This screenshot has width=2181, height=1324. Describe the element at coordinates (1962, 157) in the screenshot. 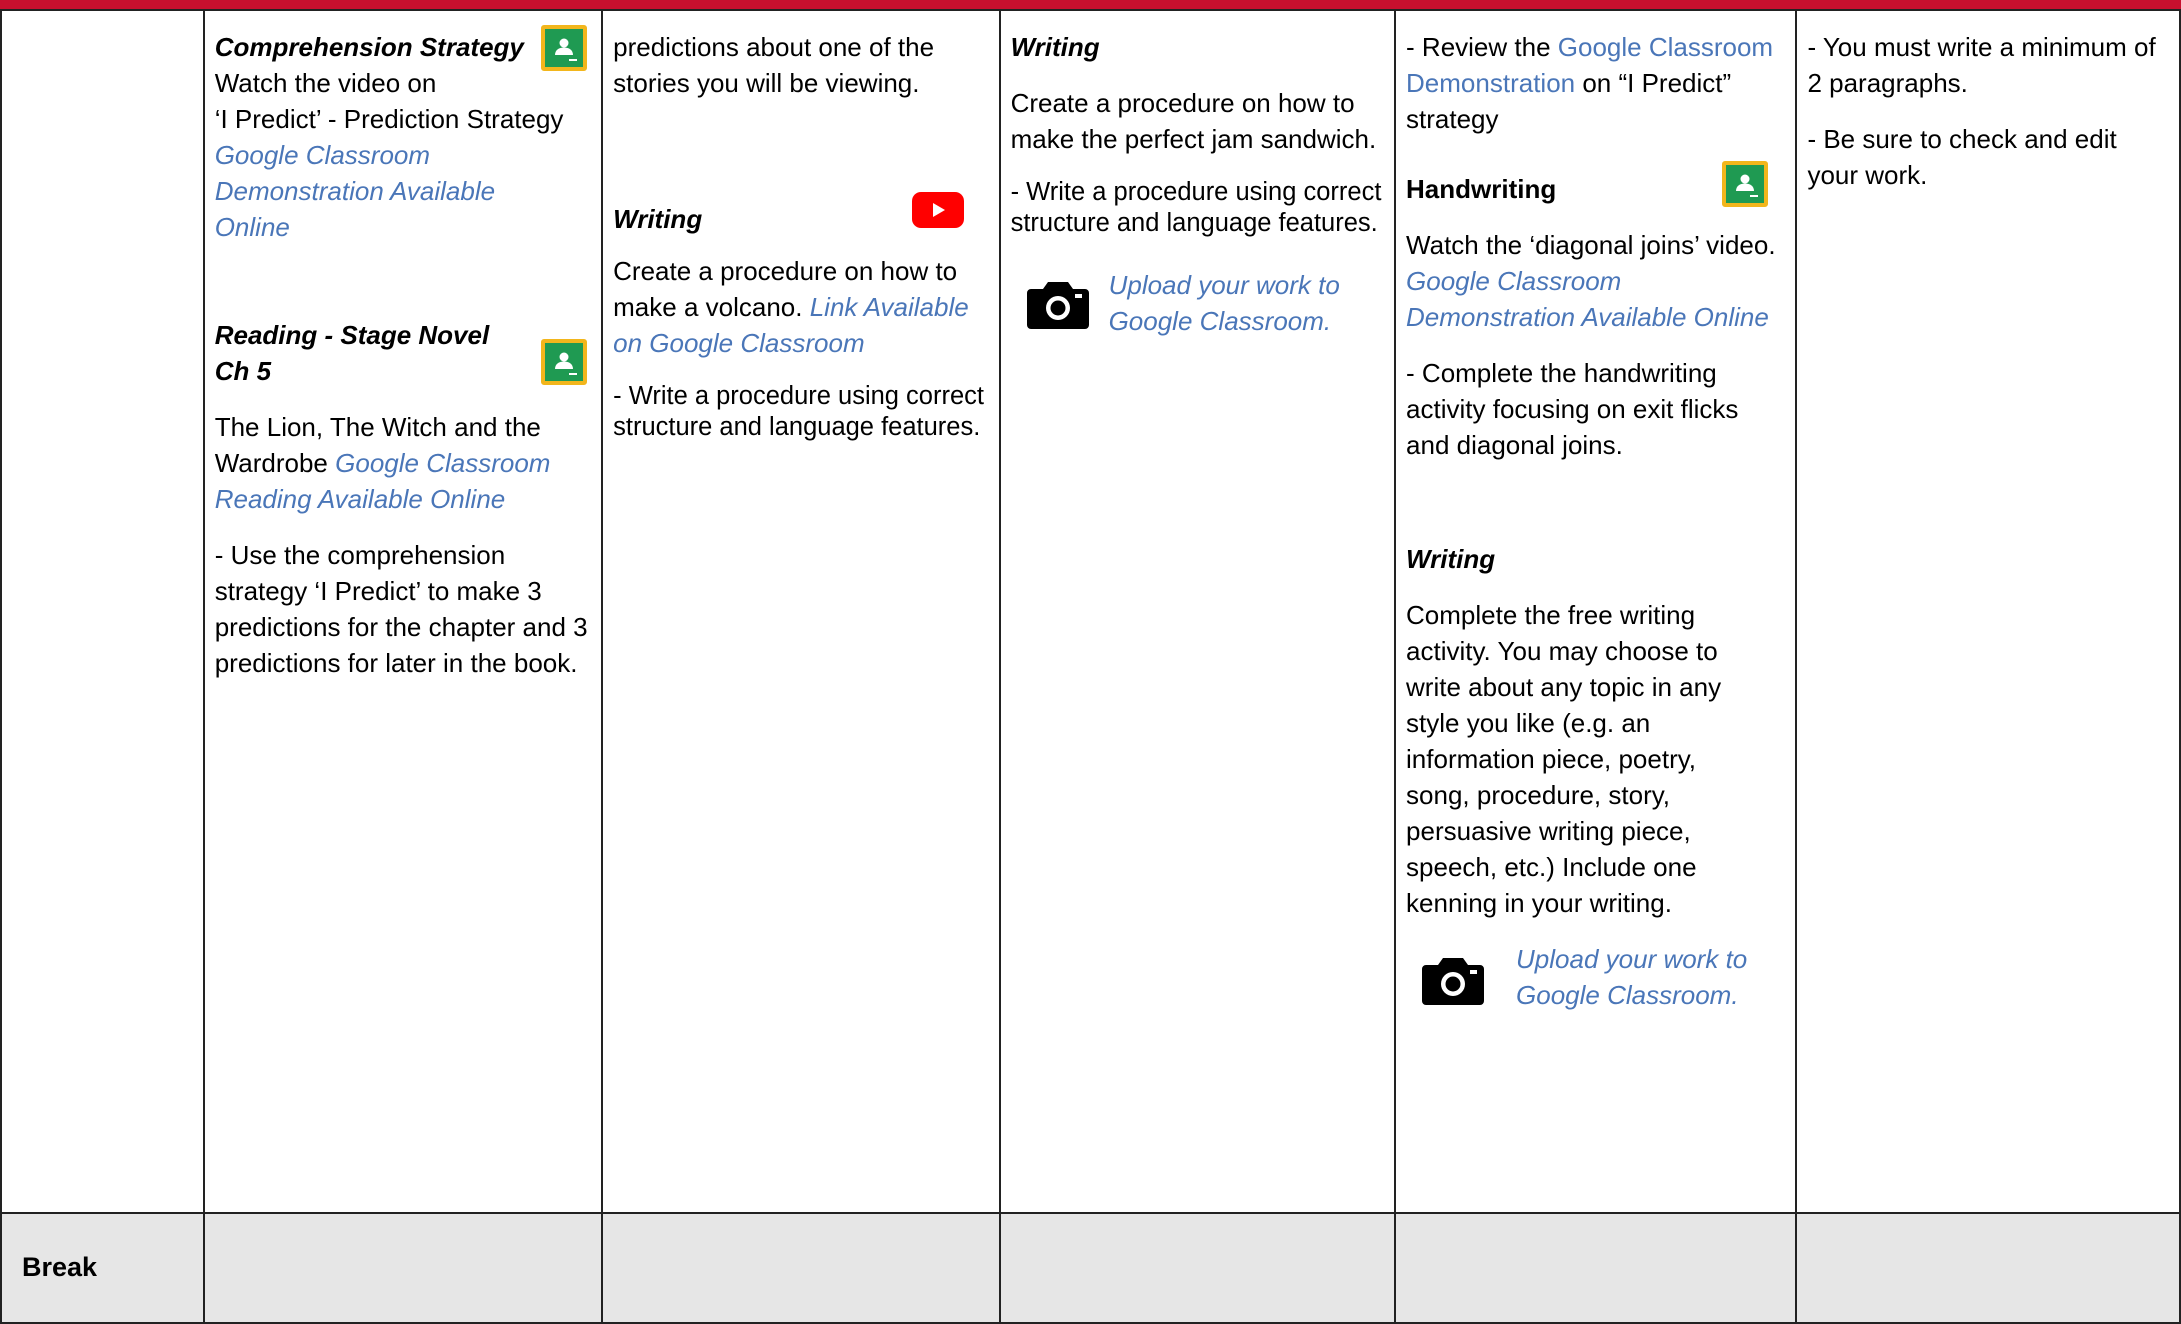

I see `check-edit-reminder: - Be sure to check and edit your work.` at that location.